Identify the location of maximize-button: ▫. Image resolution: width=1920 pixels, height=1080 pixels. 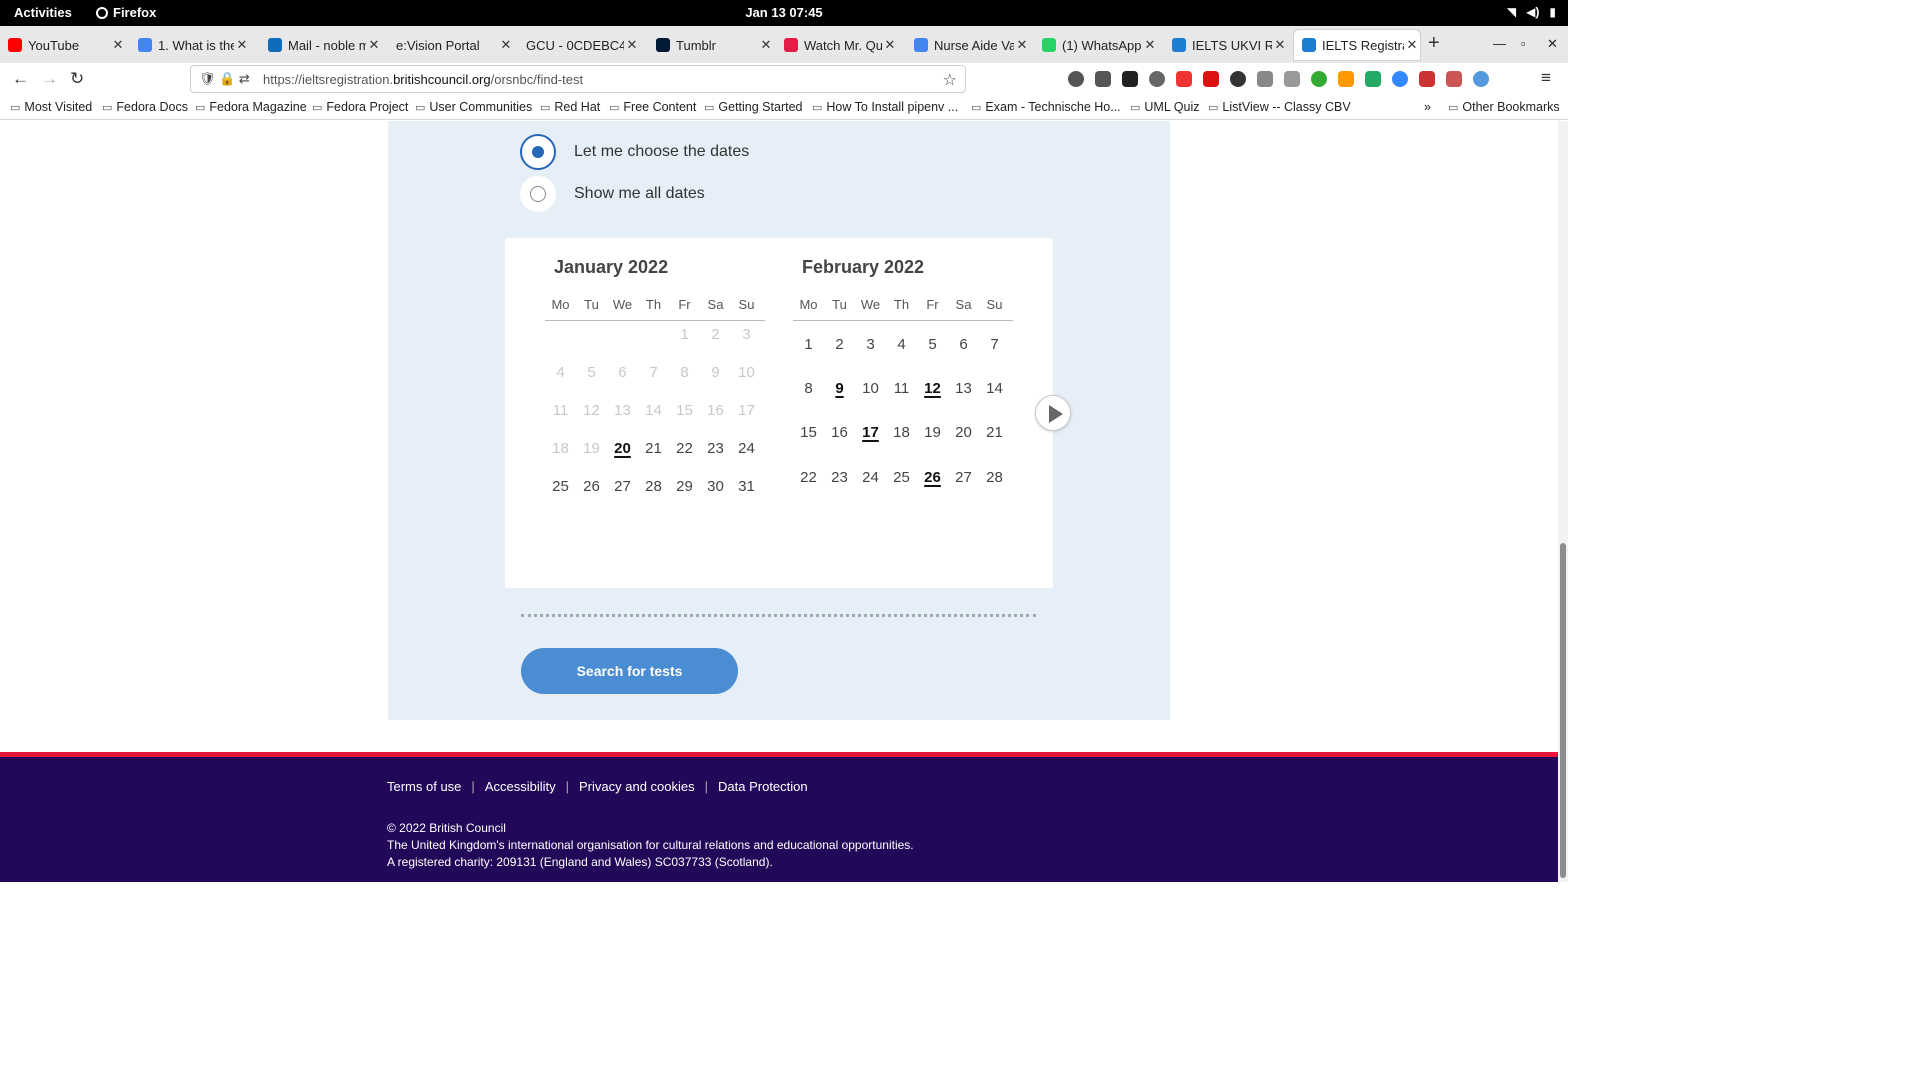
(1523, 43).